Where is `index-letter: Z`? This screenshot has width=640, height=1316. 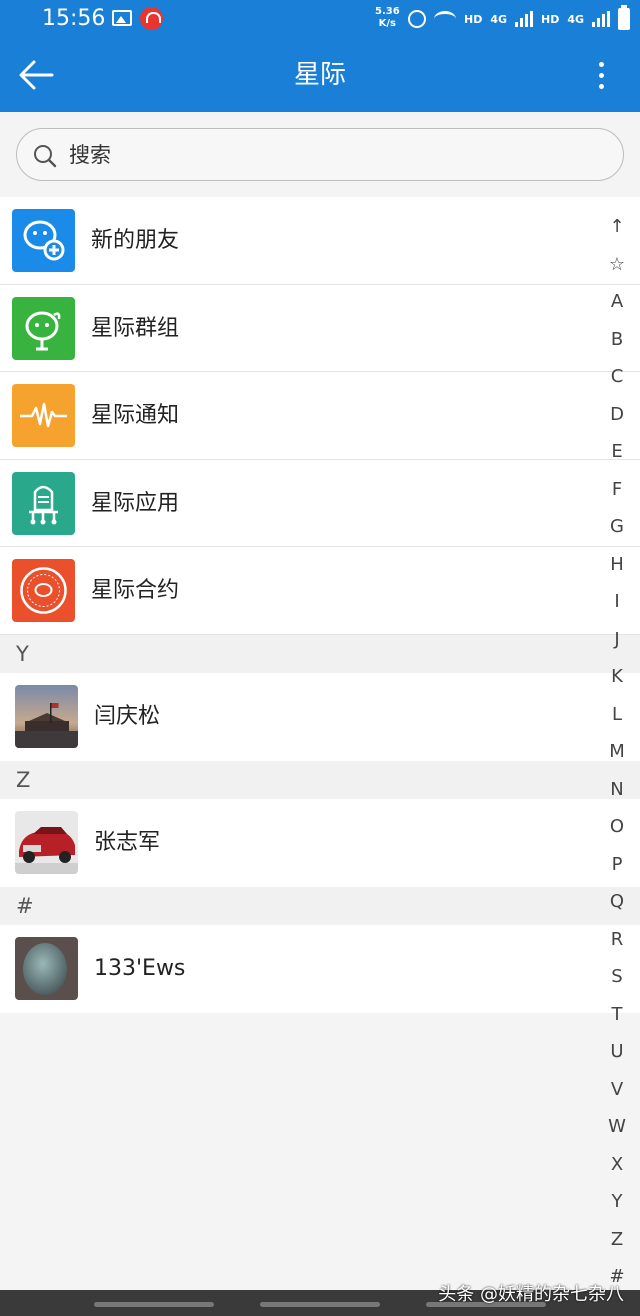 index-letter: Z is located at coordinates (617, 1240).